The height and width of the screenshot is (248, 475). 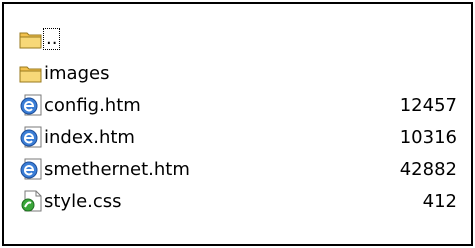 What do you see at coordinates (239, 105) in the screenshot?
I see `list-item-config: config.htm 12457` at bounding box center [239, 105].